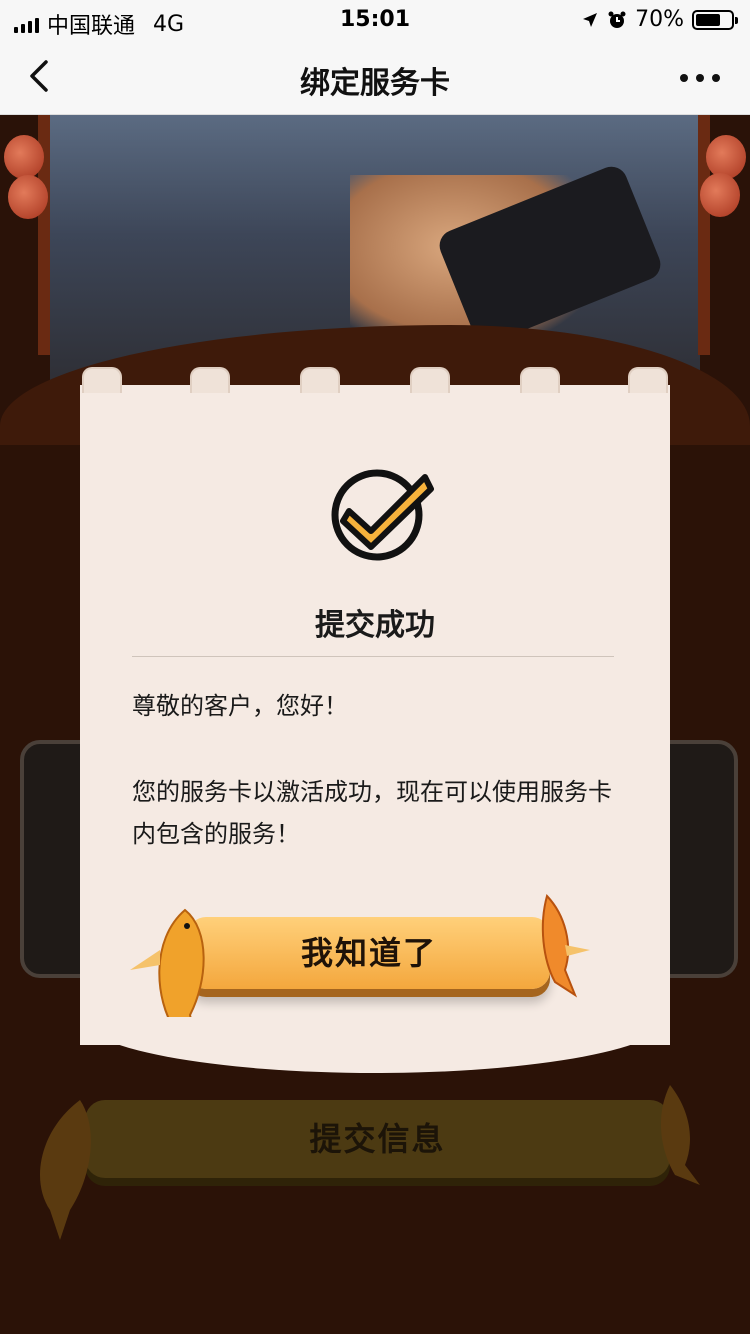 This screenshot has width=750, height=1334. What do you see at coordinates (375, 83) in the screenshot?
I see `page-title: 绑定服务卡` at bounding box center [375, 83].